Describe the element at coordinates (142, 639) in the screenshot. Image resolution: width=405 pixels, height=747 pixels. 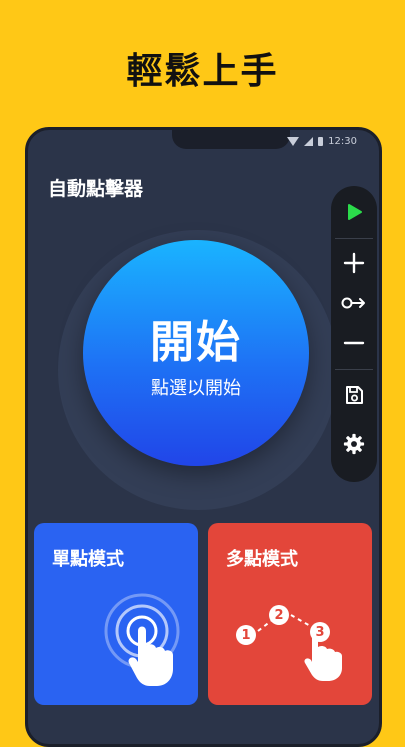
I see `tap-icon` at that location.